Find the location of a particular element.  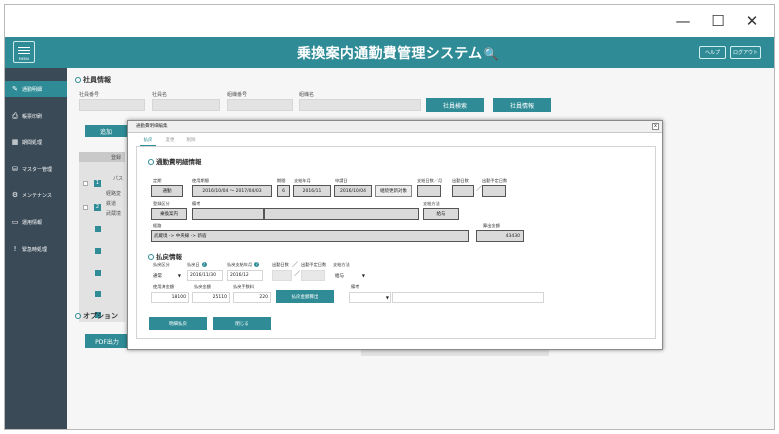

tab-refund: 払戻 is located at coordinates (148, 141).